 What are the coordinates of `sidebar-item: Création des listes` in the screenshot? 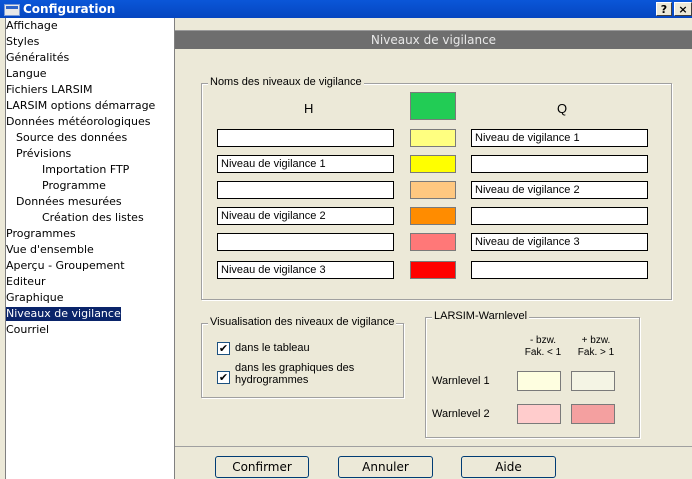 It's located at (93, 218).